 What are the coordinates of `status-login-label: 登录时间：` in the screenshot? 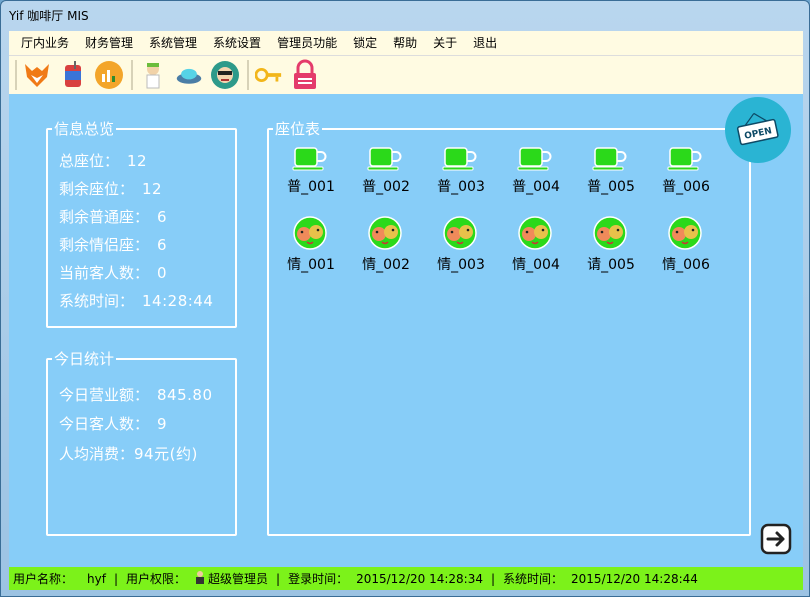 It's located at (318, 579).